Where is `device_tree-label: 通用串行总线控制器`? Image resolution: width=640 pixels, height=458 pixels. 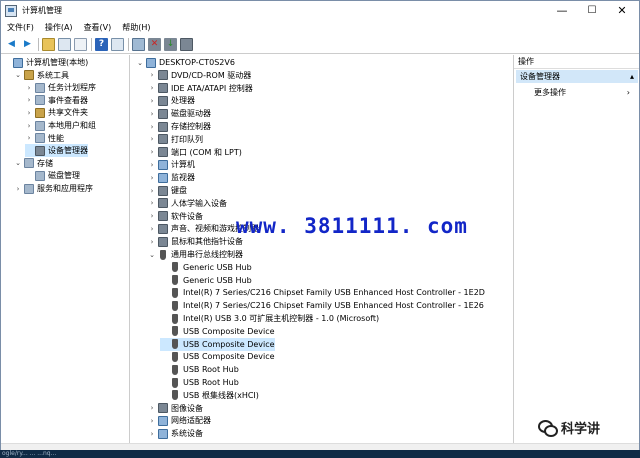 device_tree-label: 通用串行总线控制器 is located at coordinates (207, 254).